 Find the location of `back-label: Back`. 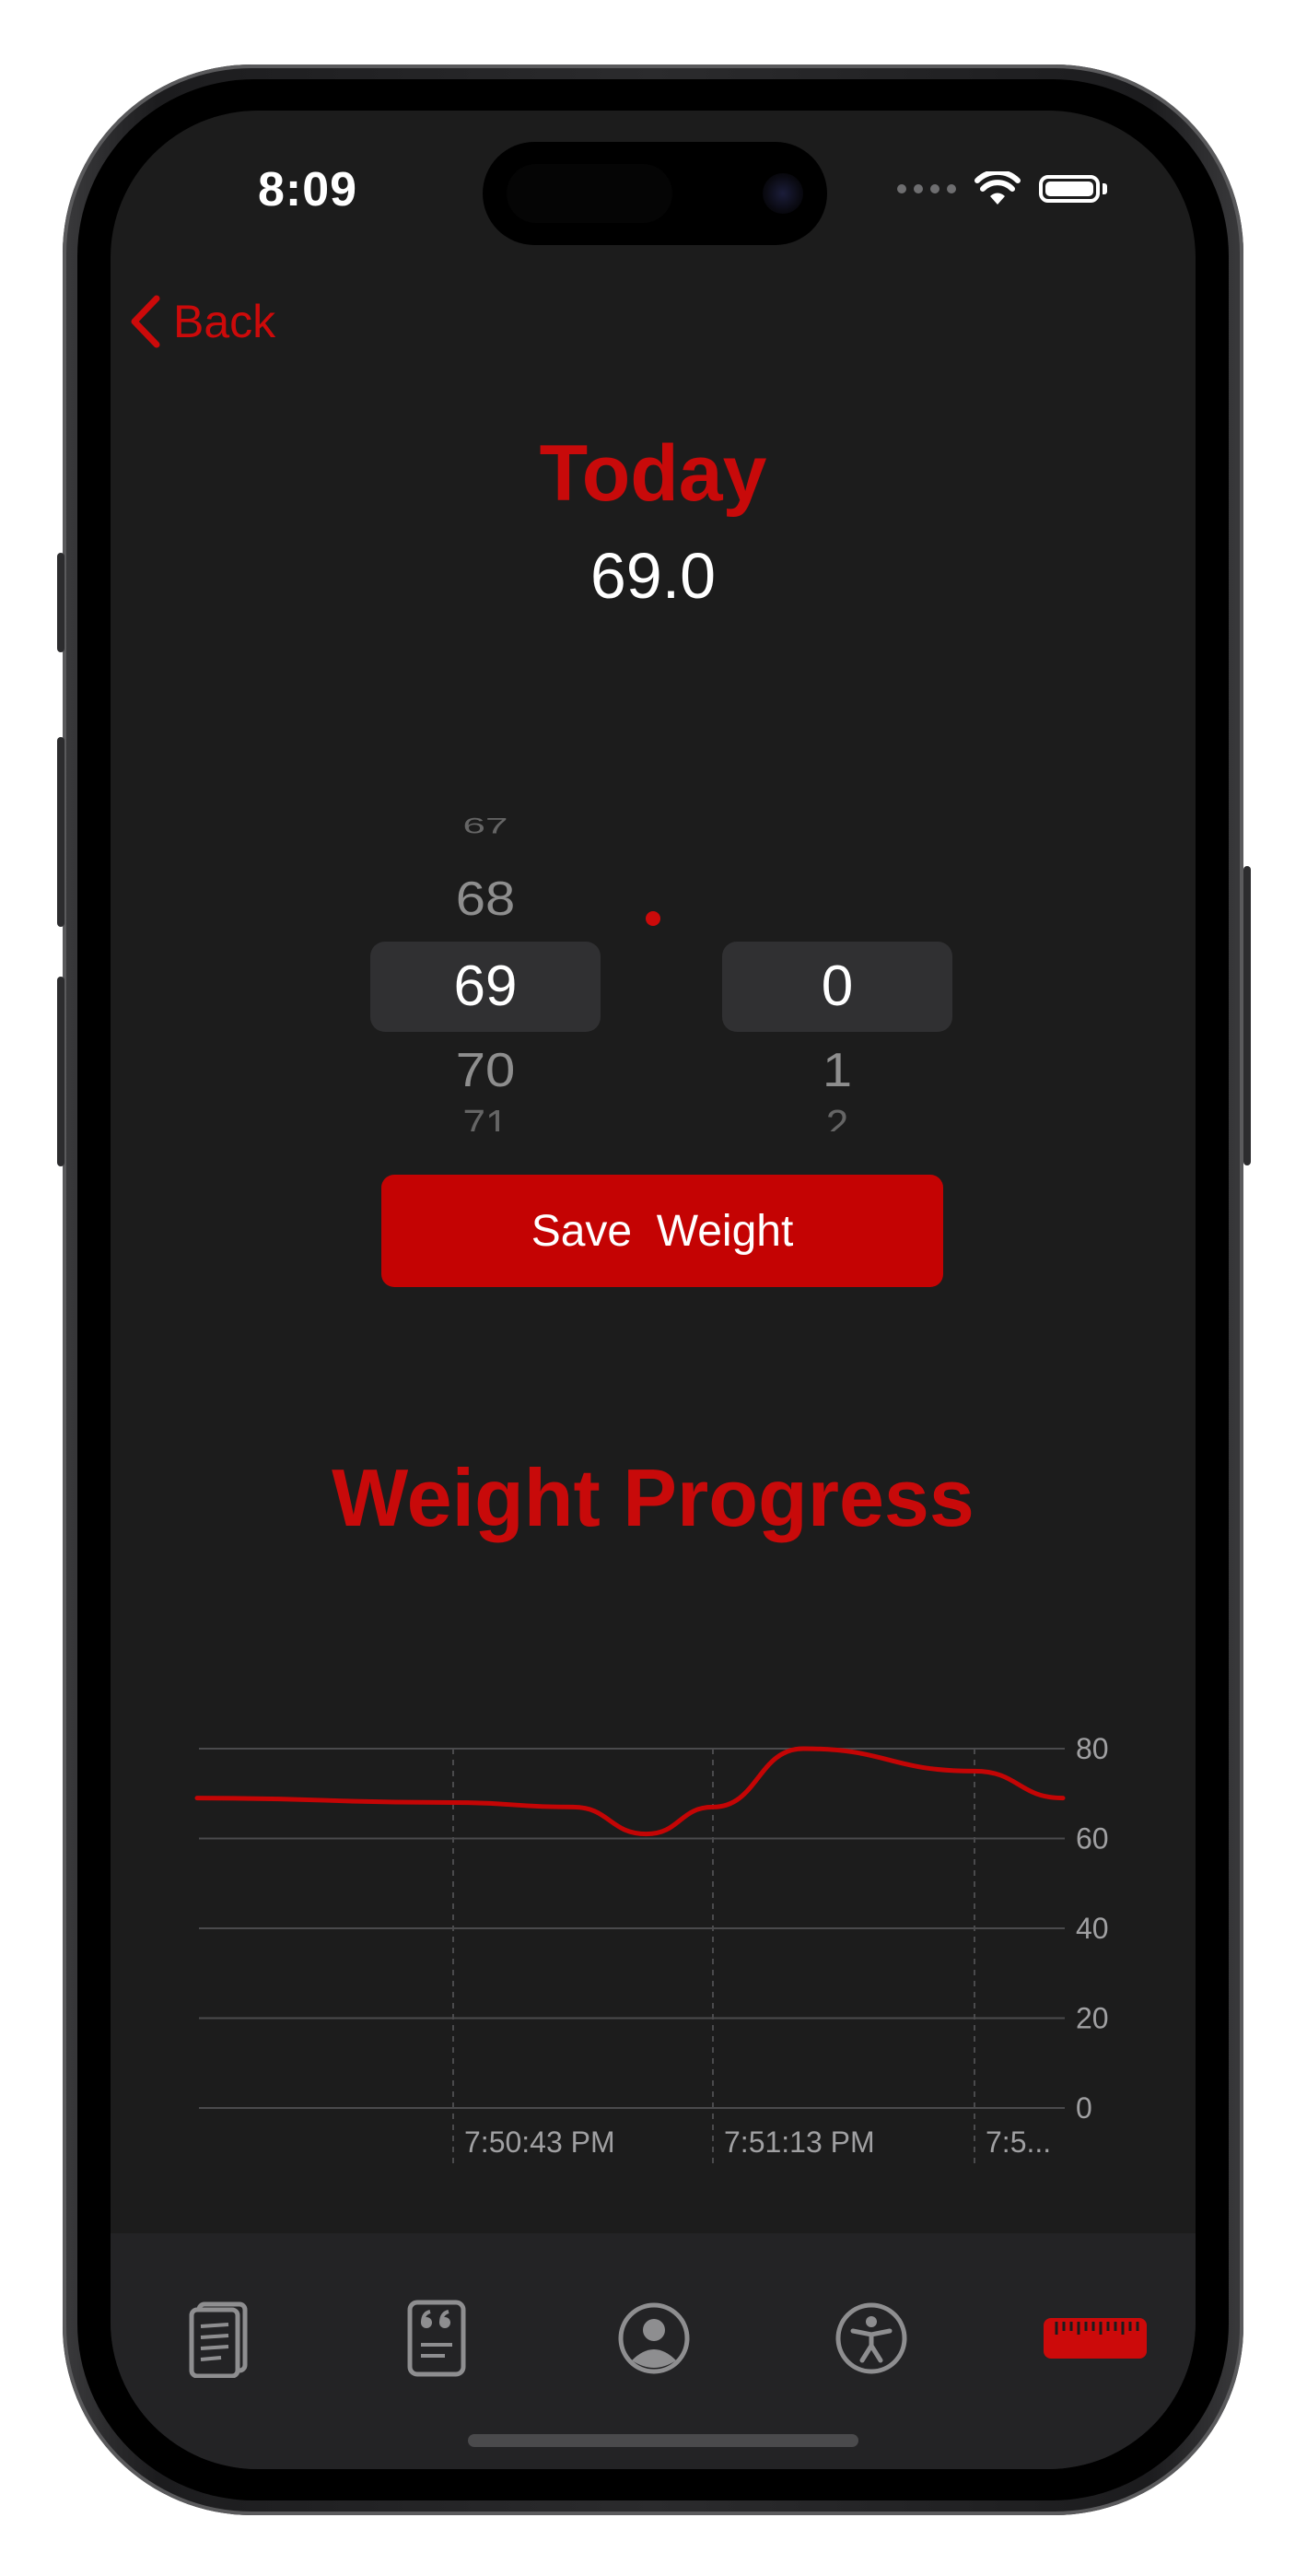

back-label: Back is located at coordinates (225, 321).